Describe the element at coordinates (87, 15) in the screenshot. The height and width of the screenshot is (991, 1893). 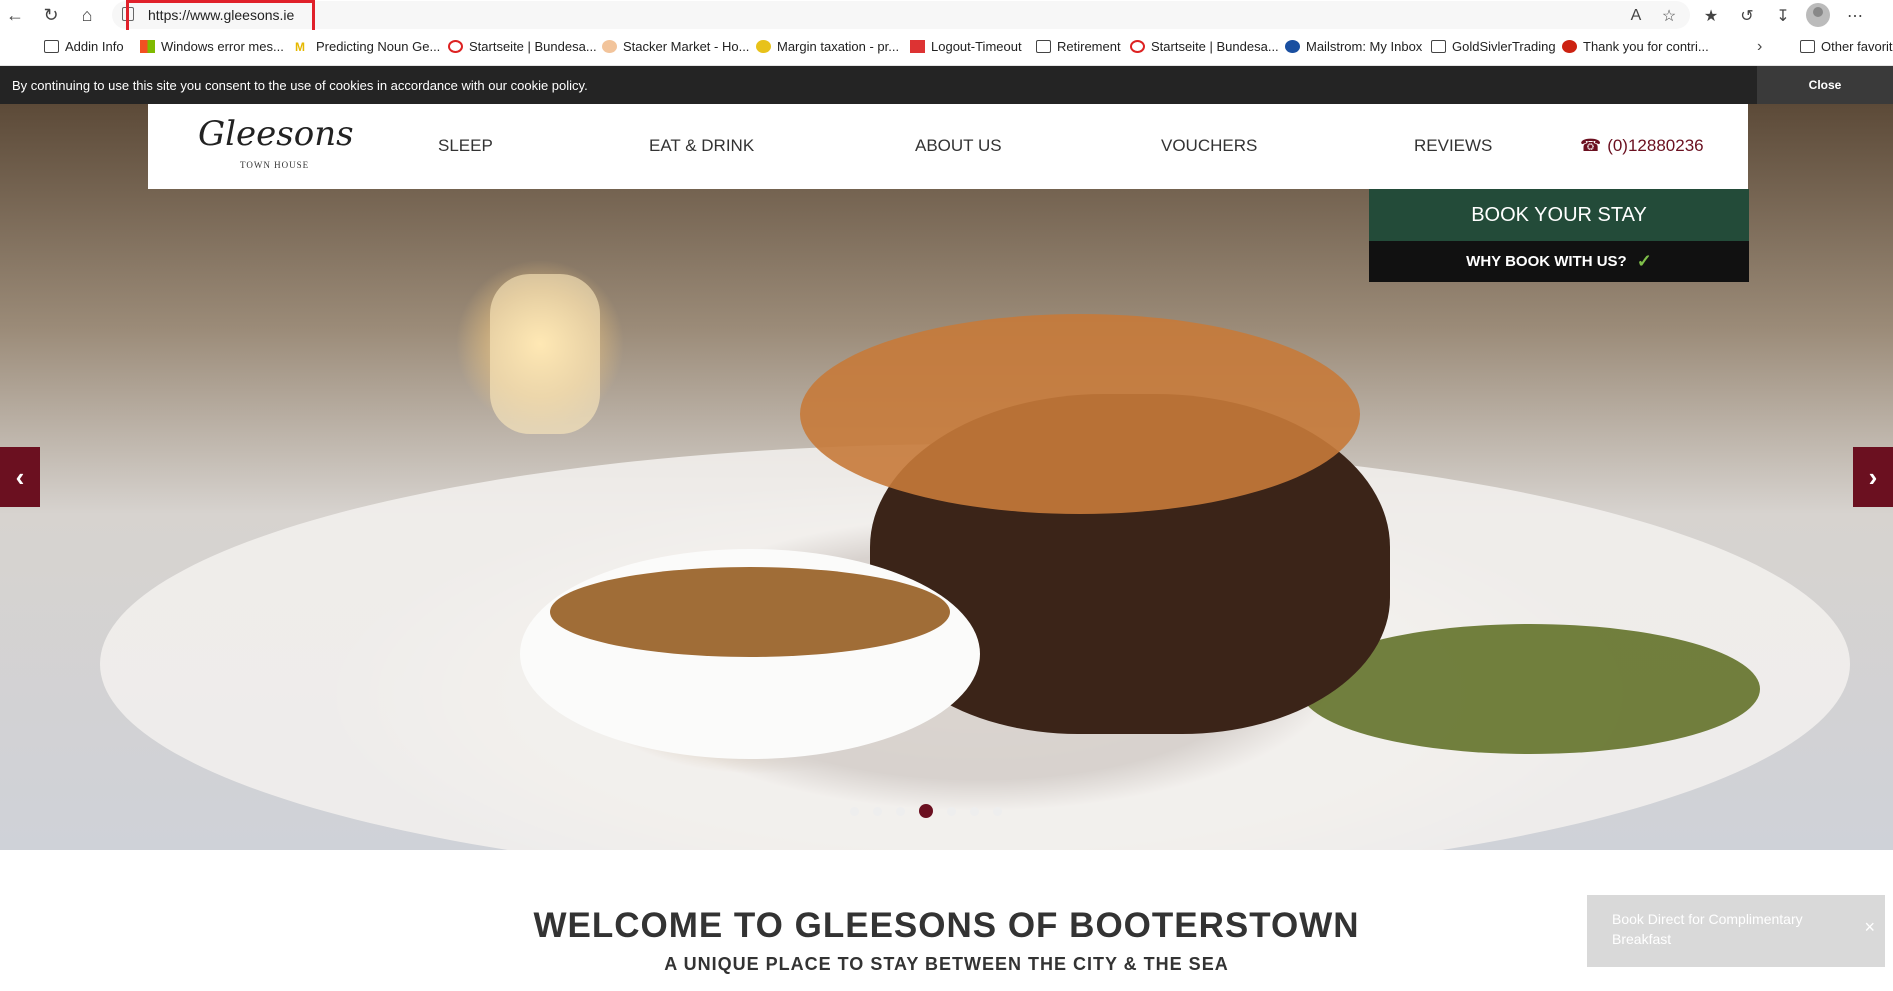
I see `home-icon: ⌂` at that location.